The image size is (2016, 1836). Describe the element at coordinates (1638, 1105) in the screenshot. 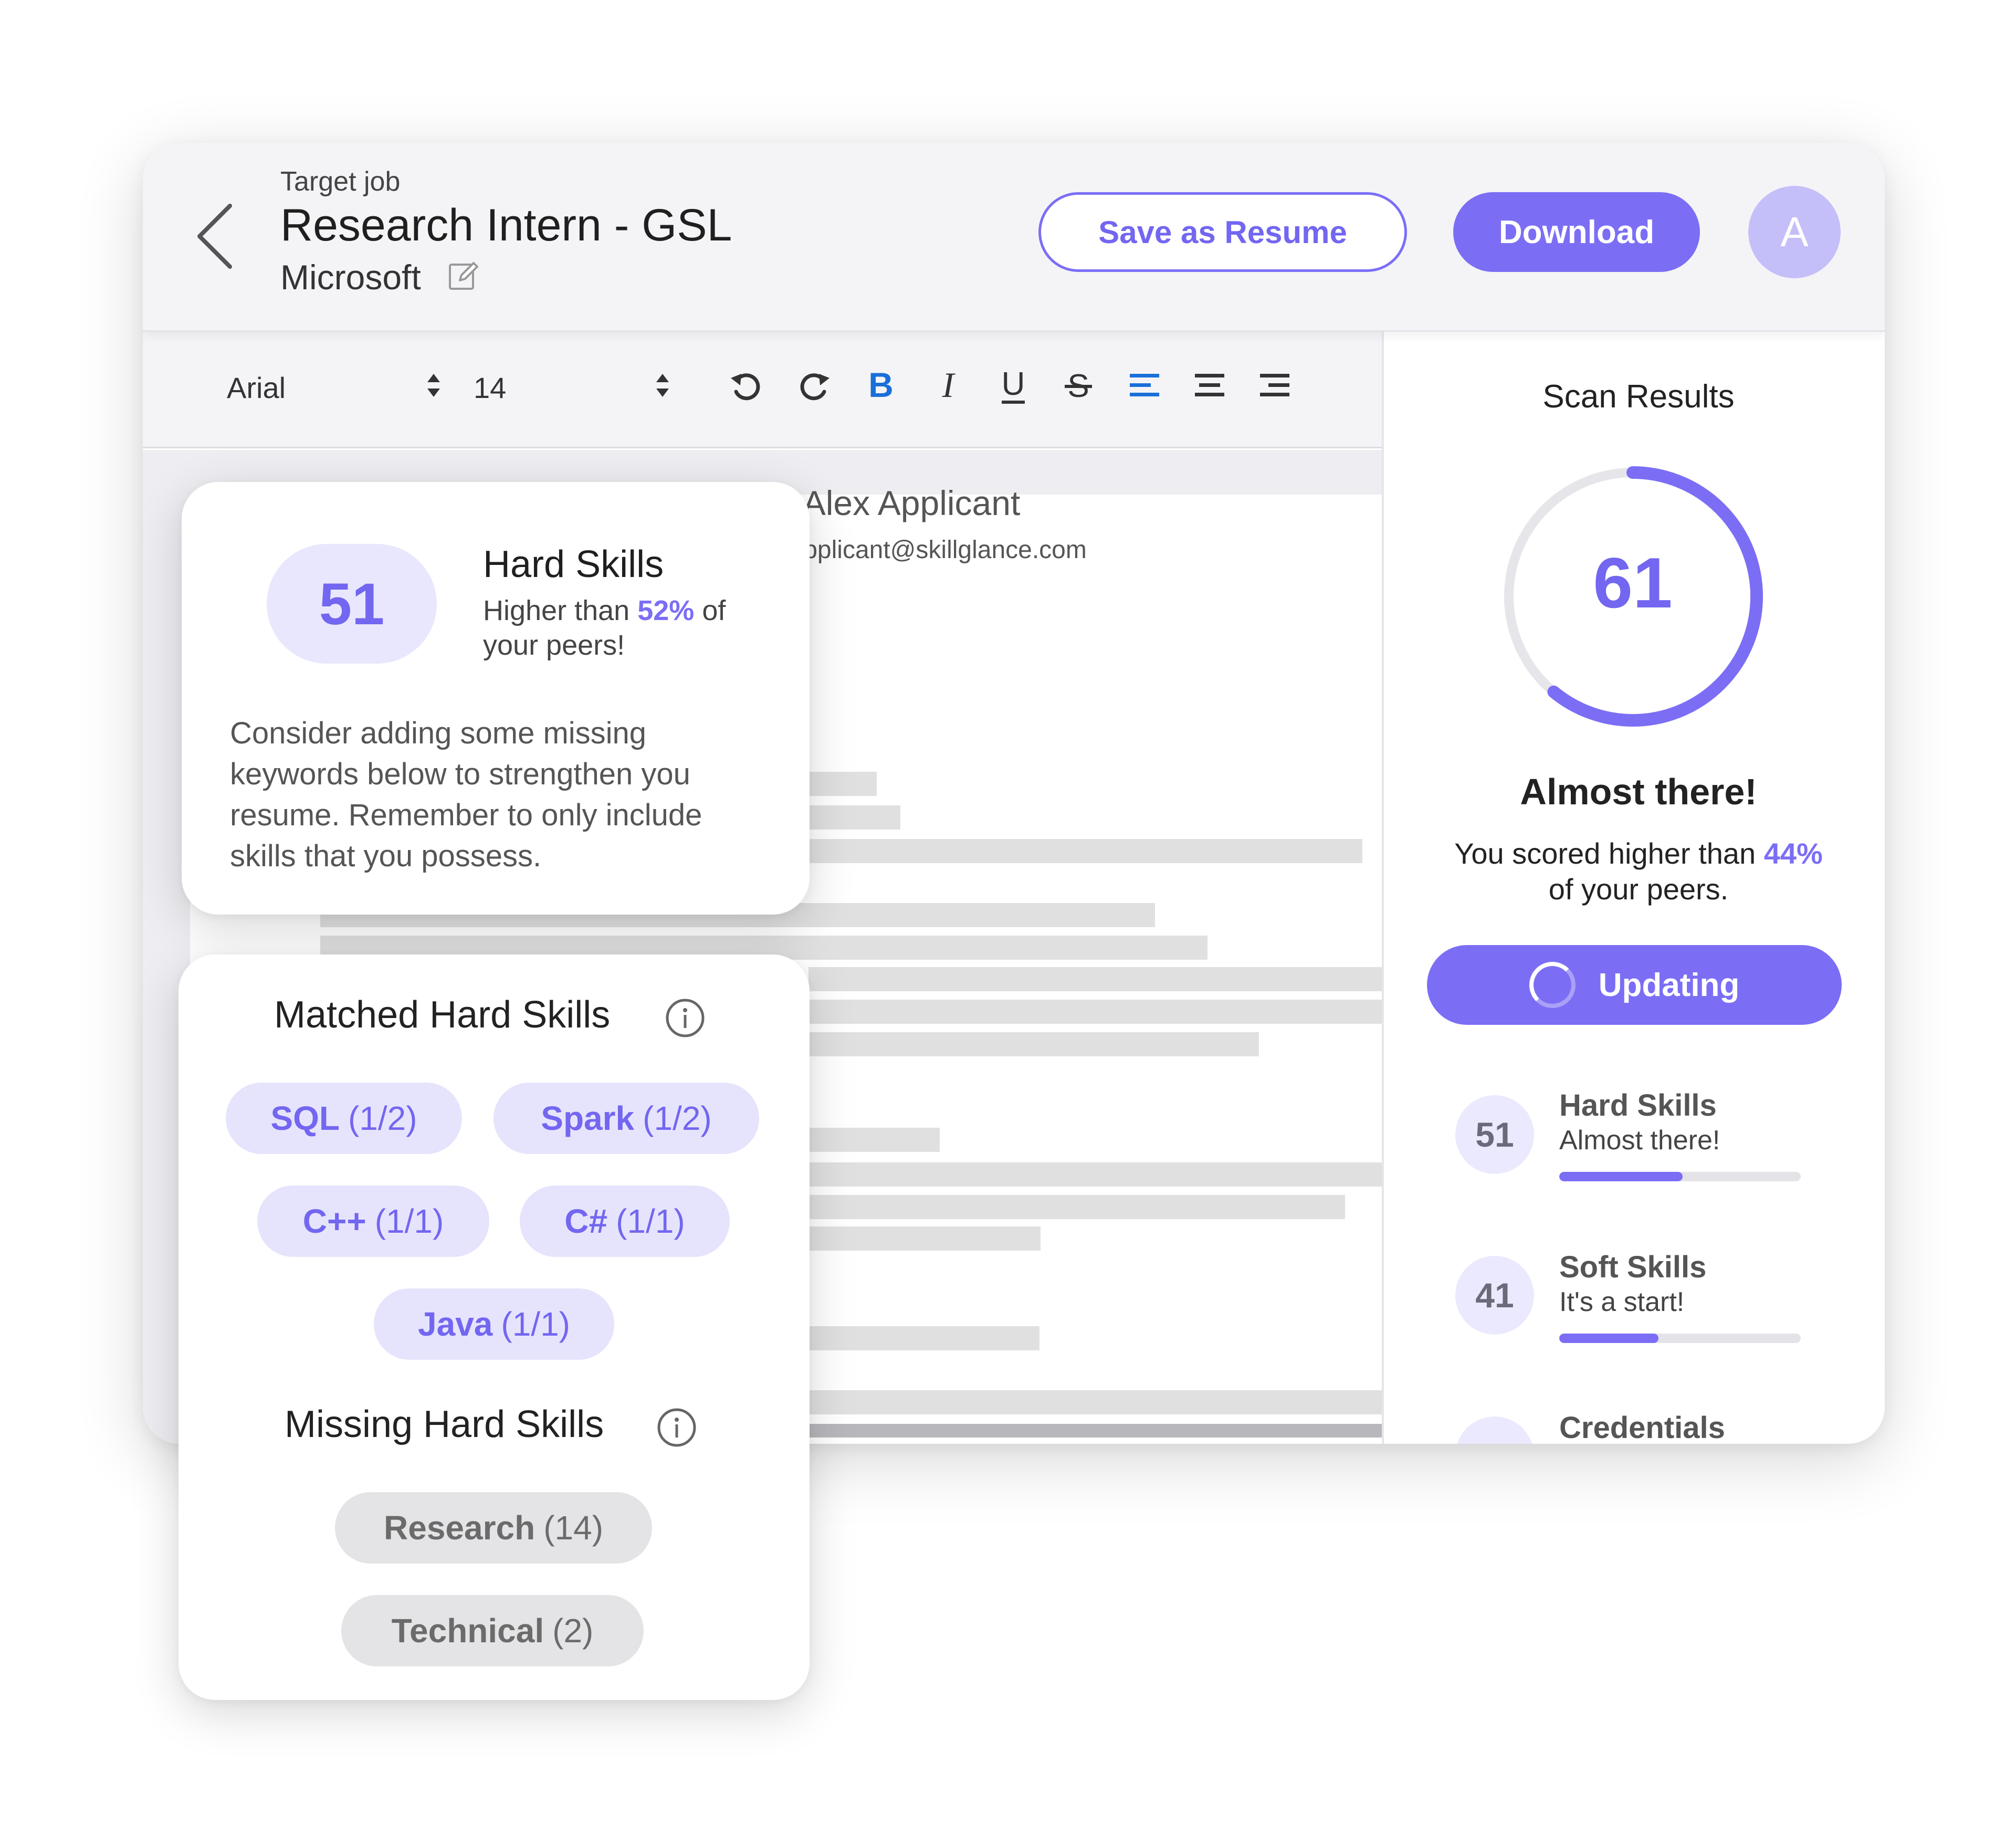

I see `metric-name: Hard Skills` at that location.